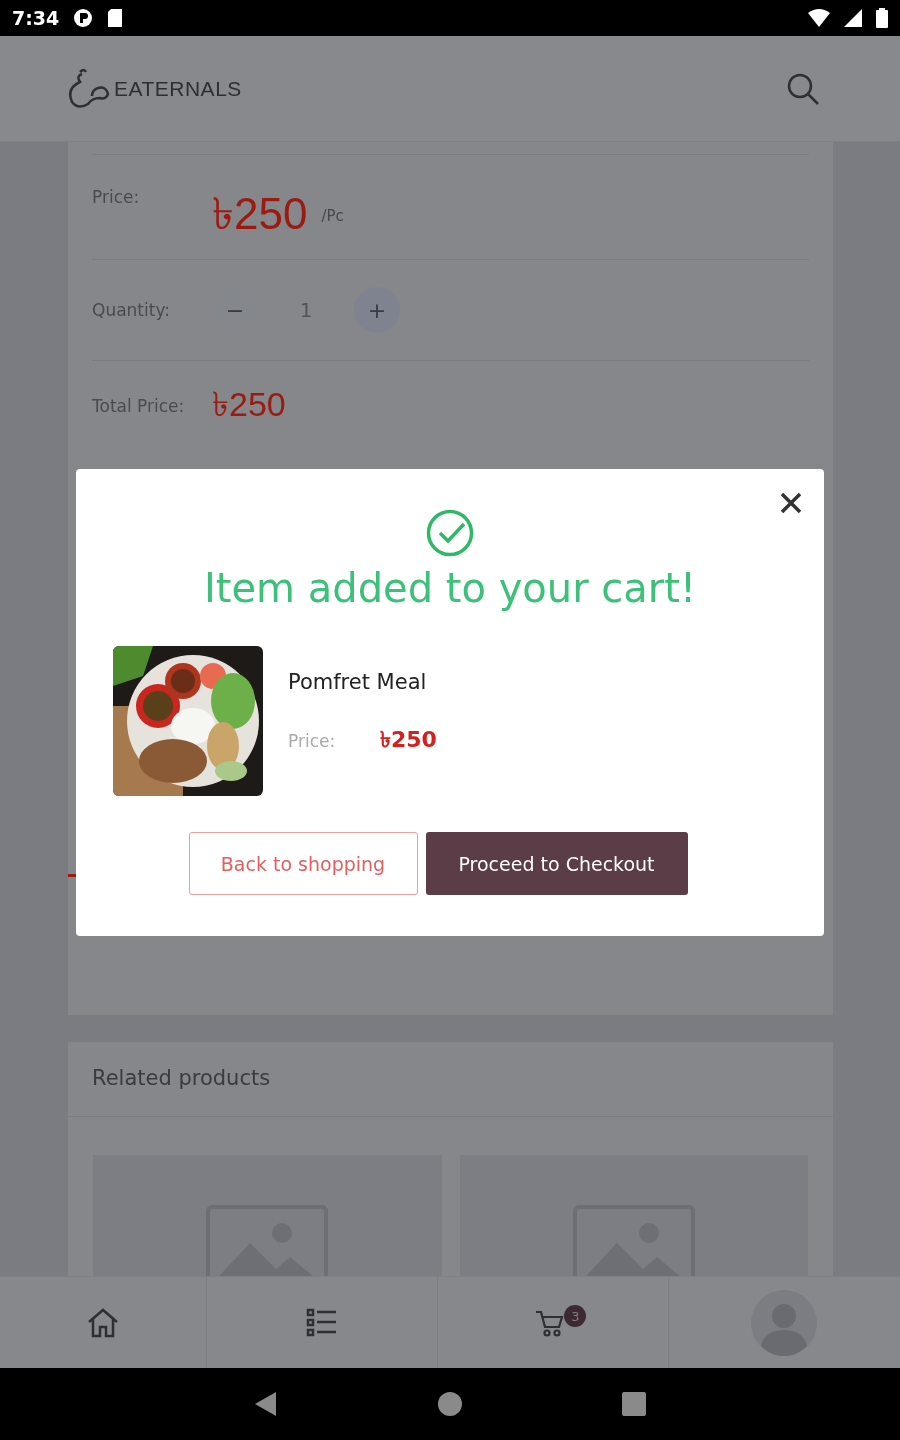 Image resolution: width=900 pixels, height=1440 pixels. Describe the element at coordinates (249, 404) in the screenshot. I see `total-price-value: ৳250` at that location.